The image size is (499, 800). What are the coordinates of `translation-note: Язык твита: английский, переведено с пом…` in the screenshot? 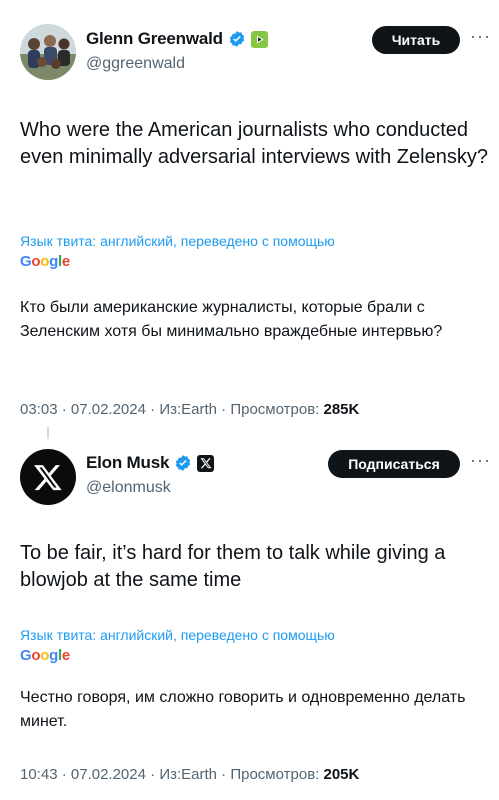 It's located at (177, 635).